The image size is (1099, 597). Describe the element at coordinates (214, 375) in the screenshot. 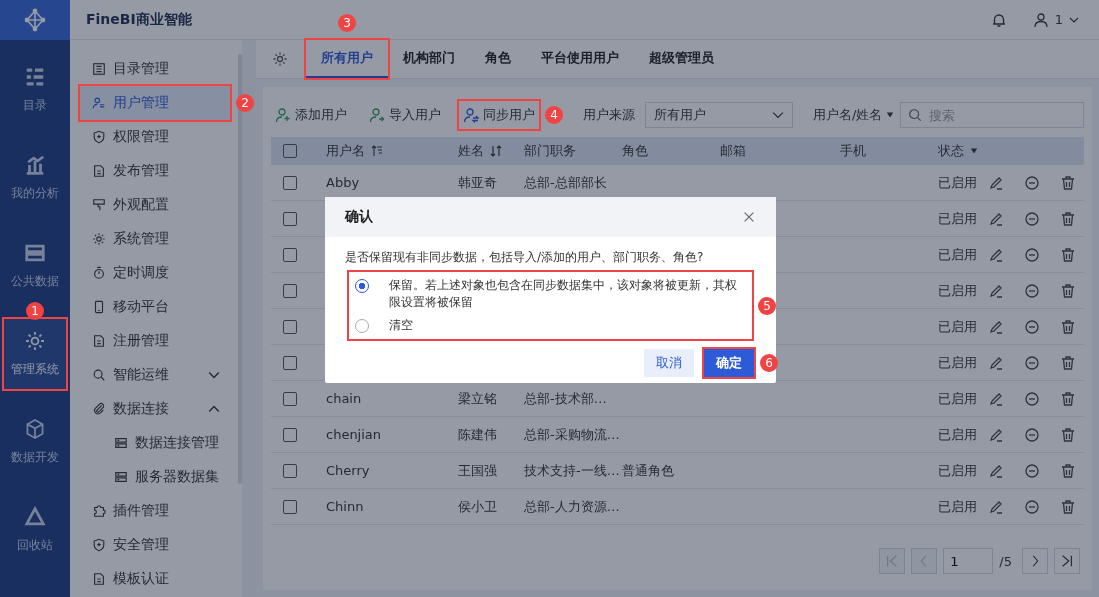

I see `chevron-down-icon` at that location.